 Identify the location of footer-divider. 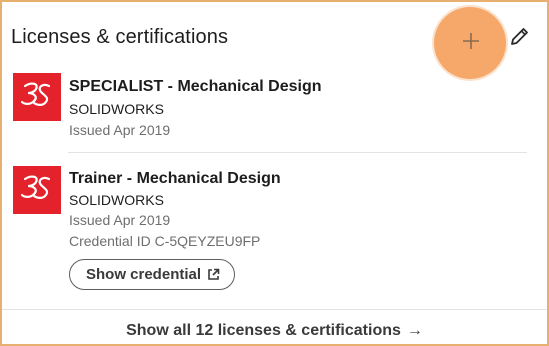
(274, 309).